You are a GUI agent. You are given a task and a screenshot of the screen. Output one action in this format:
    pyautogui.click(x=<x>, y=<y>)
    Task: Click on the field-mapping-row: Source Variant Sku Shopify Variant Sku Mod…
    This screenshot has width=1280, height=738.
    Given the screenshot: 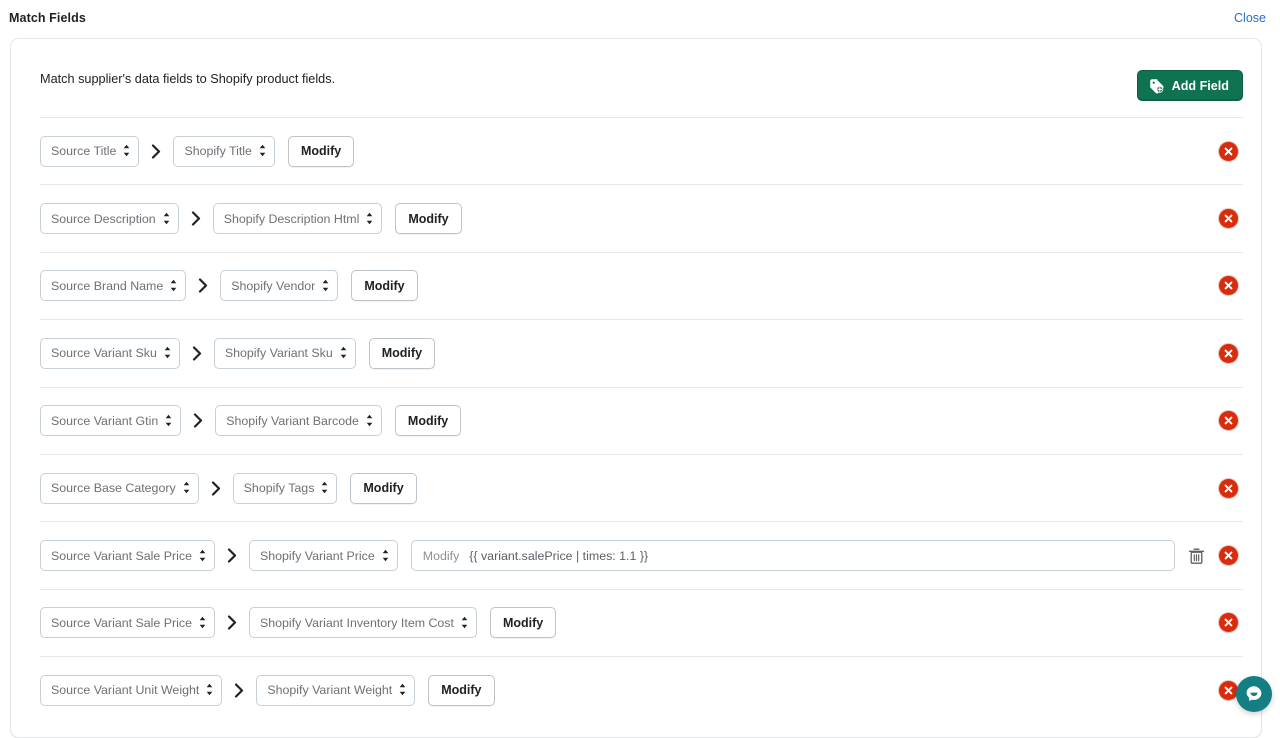 What is the action you would take?
    pyautogui.click(x=641, y=352)
    